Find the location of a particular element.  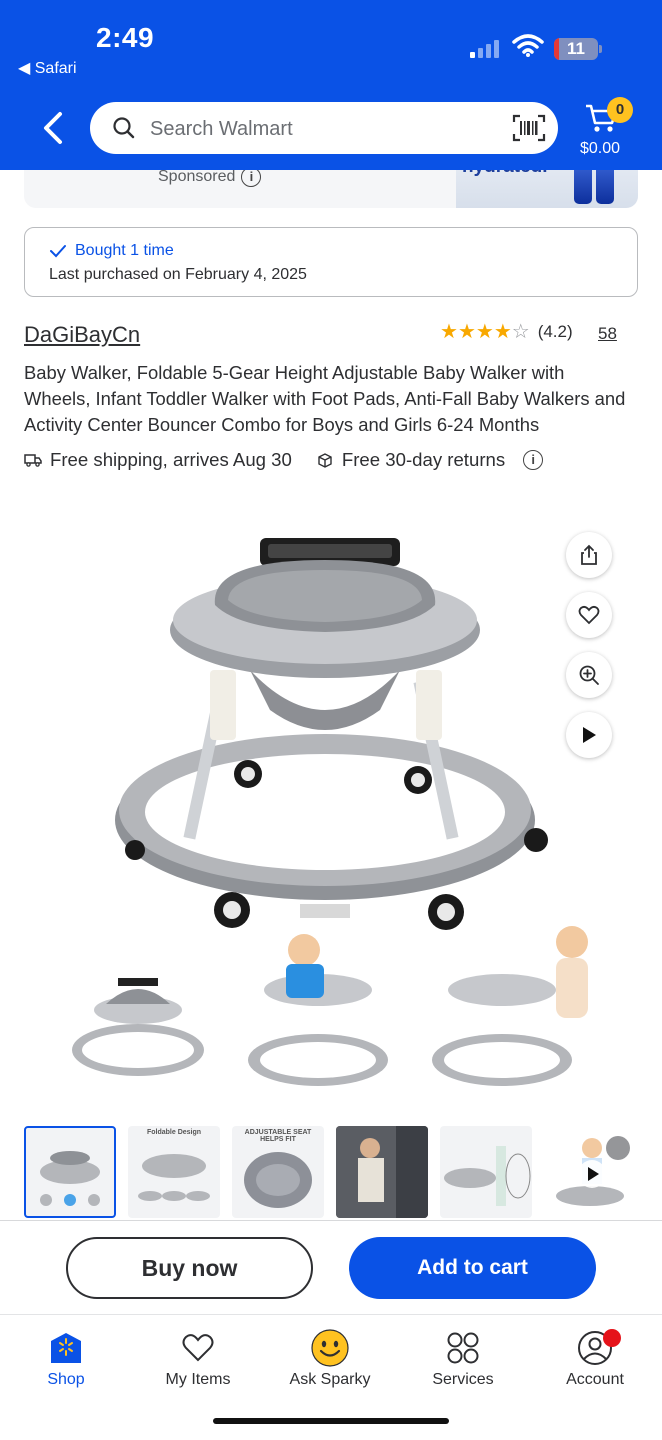

battery-icon: 11 is located at coordinates (576, 49).